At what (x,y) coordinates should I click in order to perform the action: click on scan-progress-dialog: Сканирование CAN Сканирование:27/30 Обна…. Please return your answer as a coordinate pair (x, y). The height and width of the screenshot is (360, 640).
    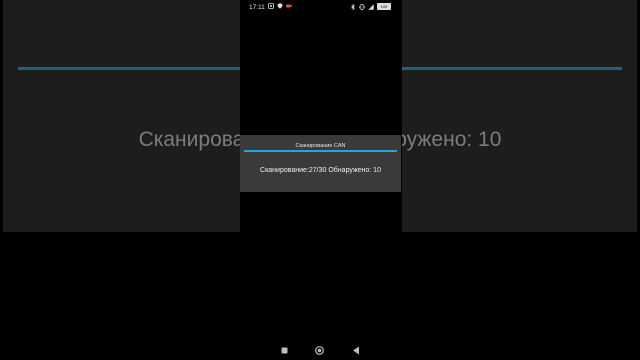
    Looking at the image, I should click on (320, 163).